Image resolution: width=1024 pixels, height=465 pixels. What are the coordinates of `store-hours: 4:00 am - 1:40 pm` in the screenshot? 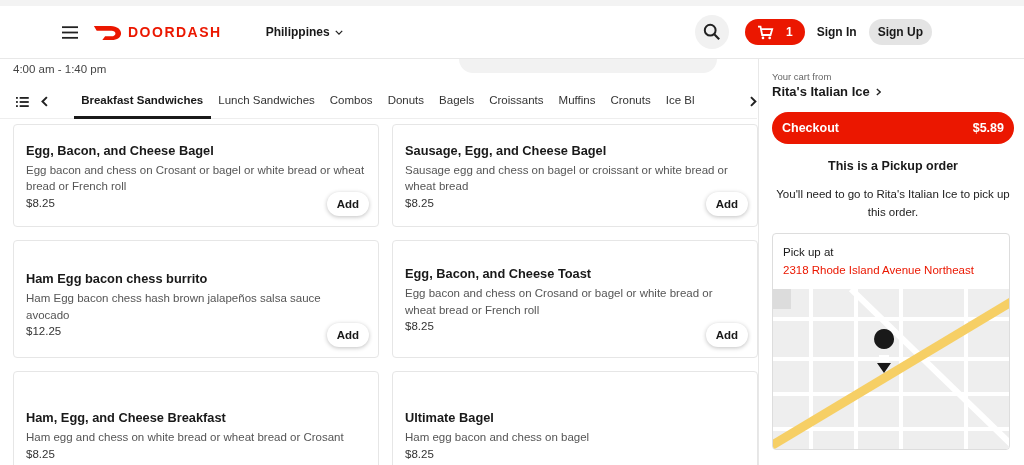 It's located at (60, 69).